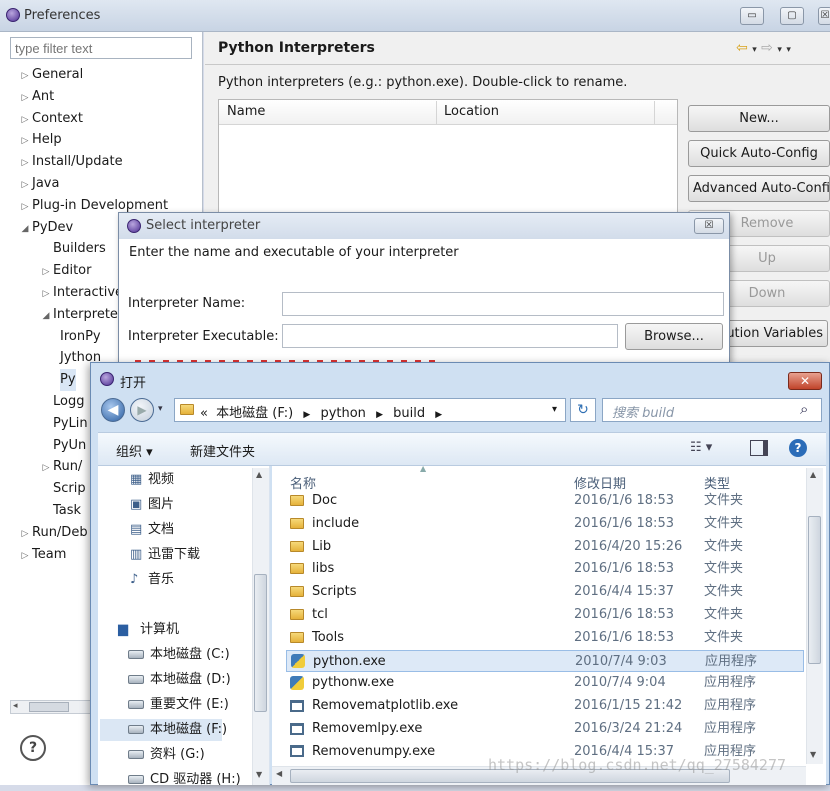  What do you see at coordinates (113, 410) in the screenshot?
I see `back-button: ◀` at bounding box center [113, 410].